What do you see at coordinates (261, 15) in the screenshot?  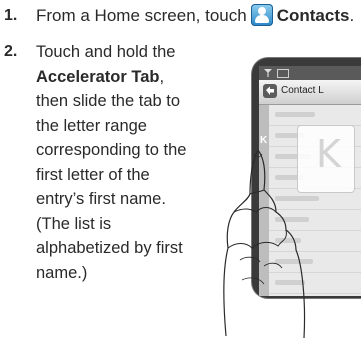 I see `contacts-icon` at bounding box center [261, 15].